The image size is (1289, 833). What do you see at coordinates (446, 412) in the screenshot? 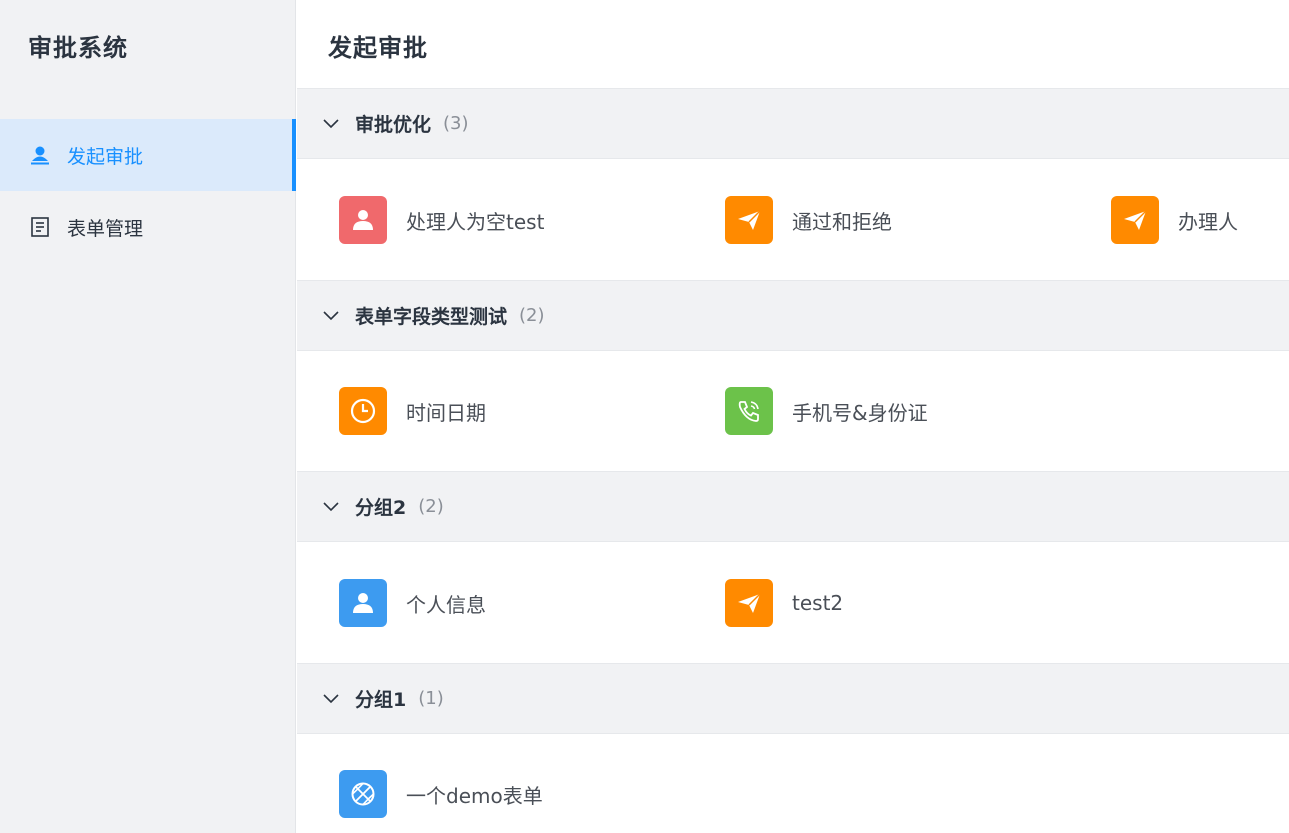
I see `form-card-label: 时间日期` at bounding box center [446, 412].